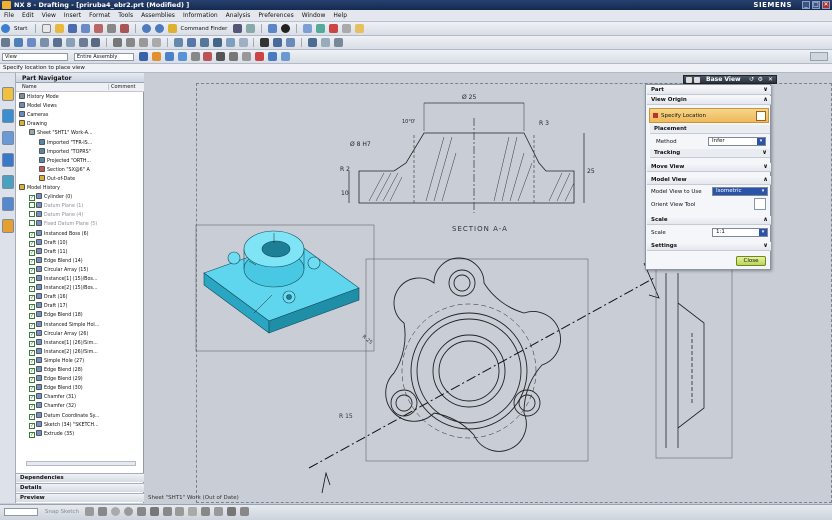  Describe the element at coordinates (5, 42) in the screenshot. I see `drawing-sheet-icon` at that location.